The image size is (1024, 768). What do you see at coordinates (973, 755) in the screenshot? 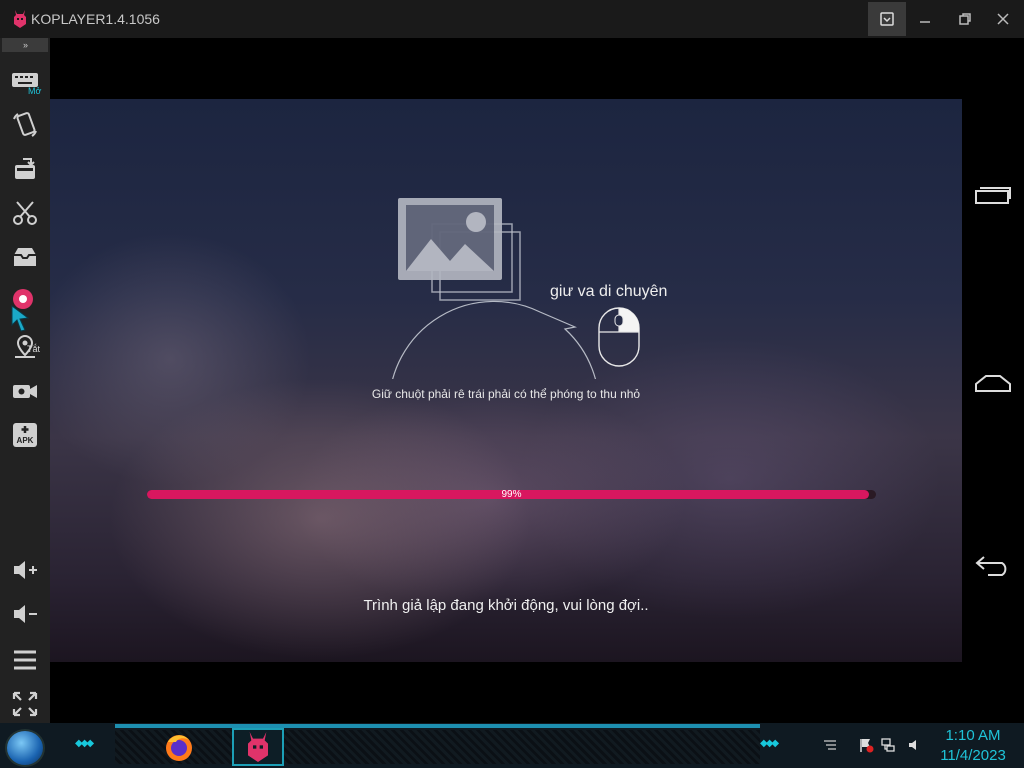
I see `clock-date: 11/4/2023` at bounding box center [973, 755].